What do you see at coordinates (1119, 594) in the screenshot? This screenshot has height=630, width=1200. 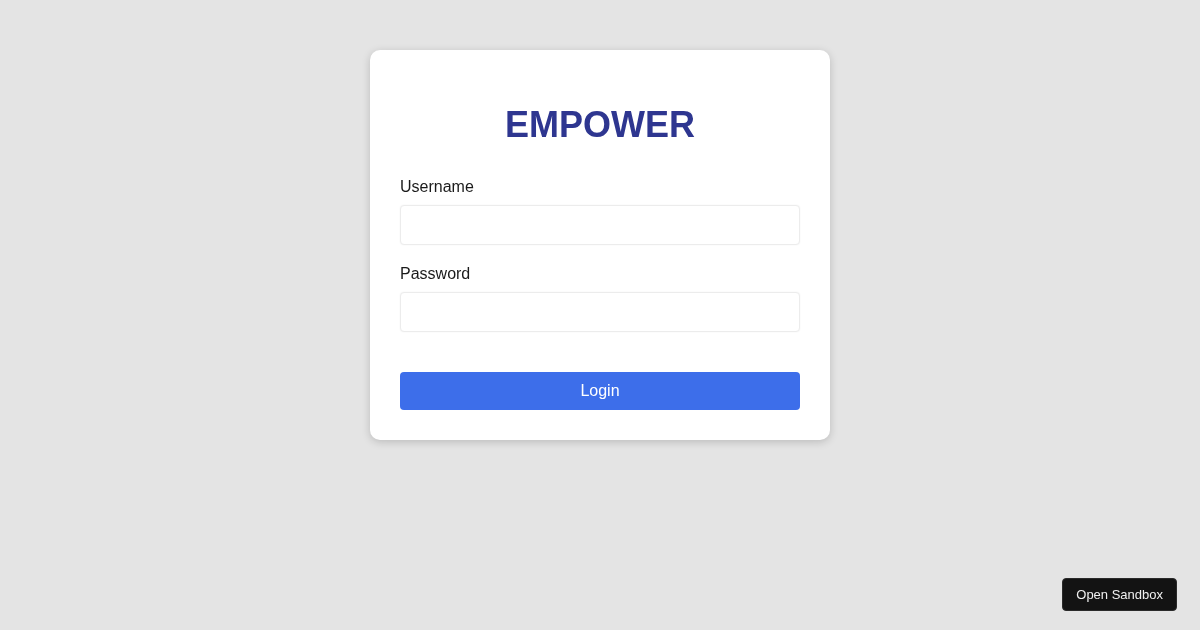 I see `open-sandbox-button: Open Sandbox` at bounding box center [1119, 594].